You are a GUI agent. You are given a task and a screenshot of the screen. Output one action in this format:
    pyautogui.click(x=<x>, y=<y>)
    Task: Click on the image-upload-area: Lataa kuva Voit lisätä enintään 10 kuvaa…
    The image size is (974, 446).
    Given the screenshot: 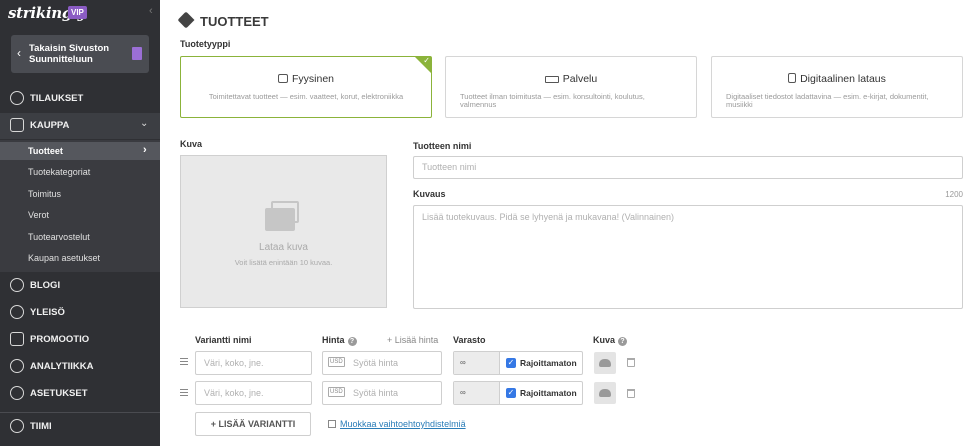 What is the action you would take?
    pyautogui.click(x=283, y=231)
    